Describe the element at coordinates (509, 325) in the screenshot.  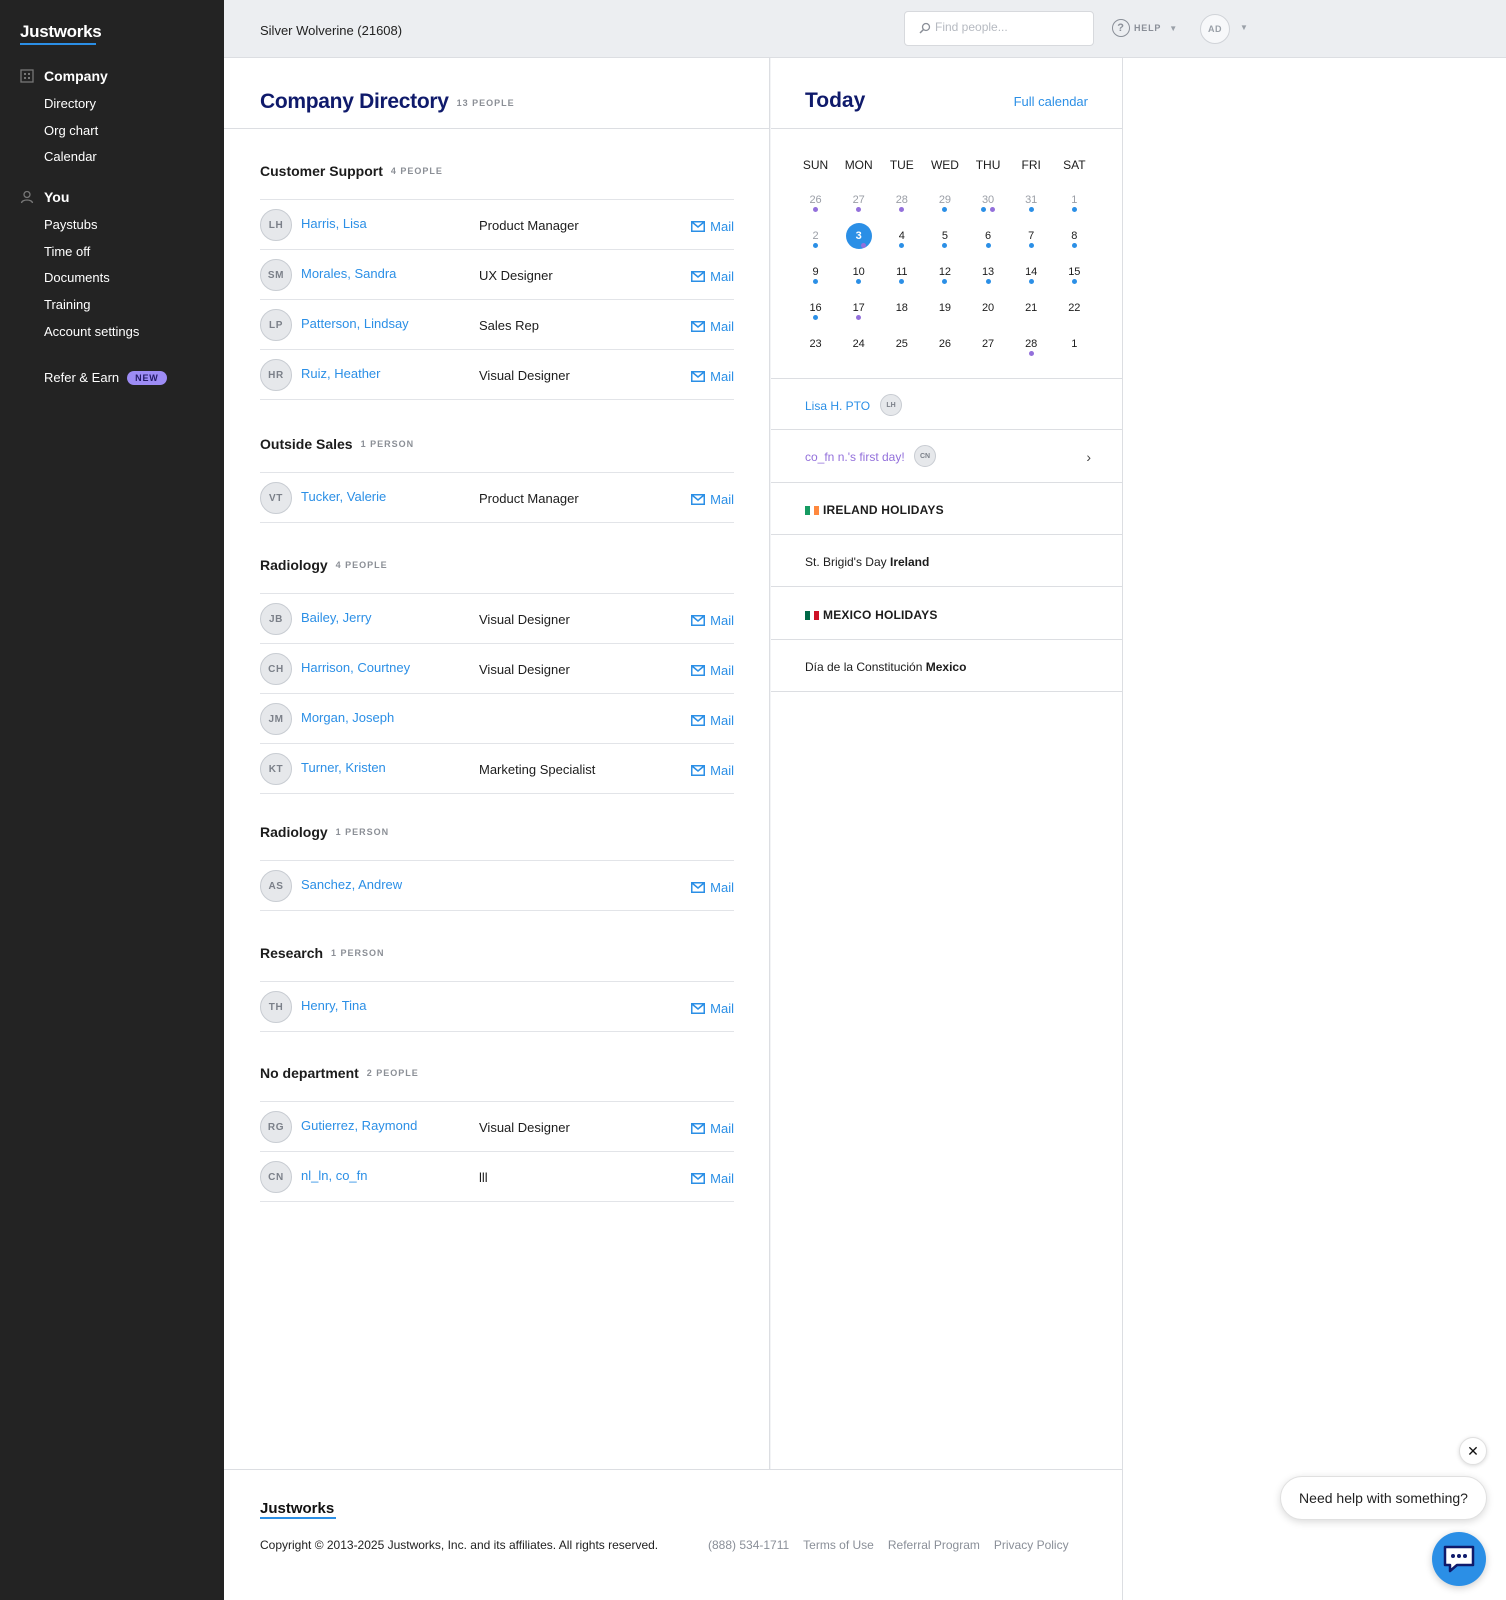
I see `person-title: Sales Rep` at that location.